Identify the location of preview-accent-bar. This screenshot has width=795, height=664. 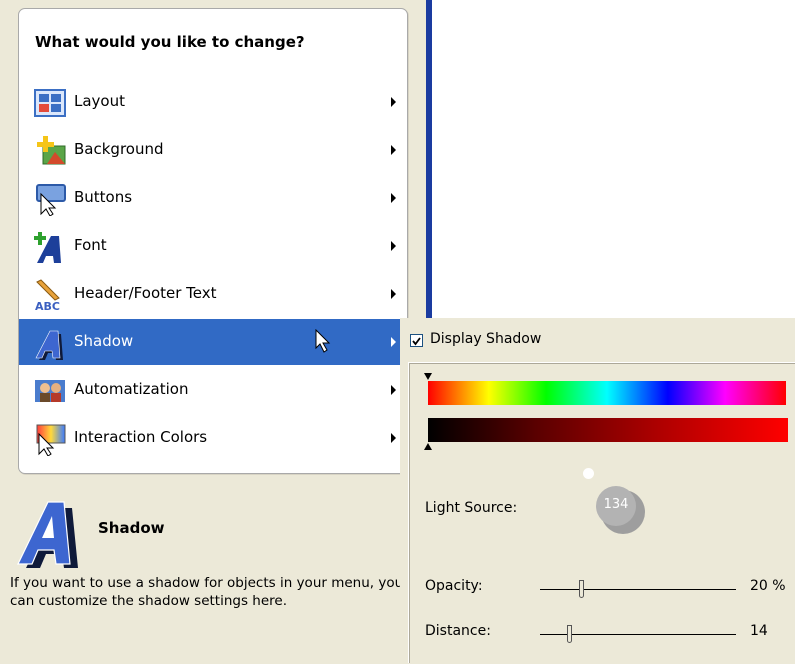
(429, 159).